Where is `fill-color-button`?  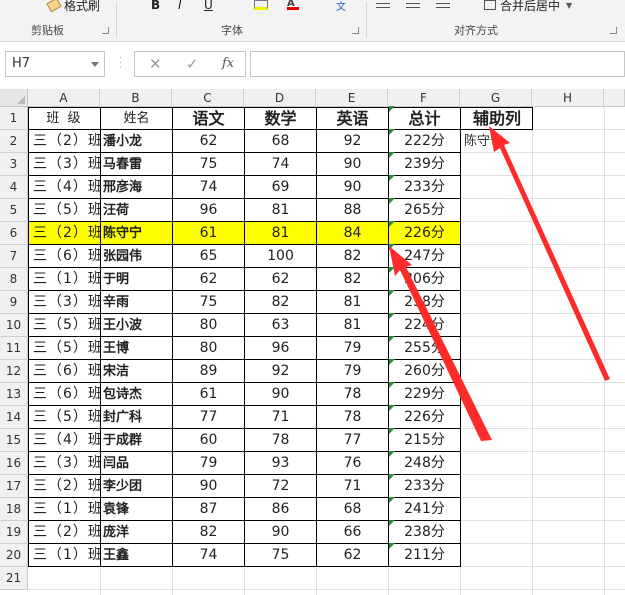
fill-color-button is located at coordinates (261, 6).